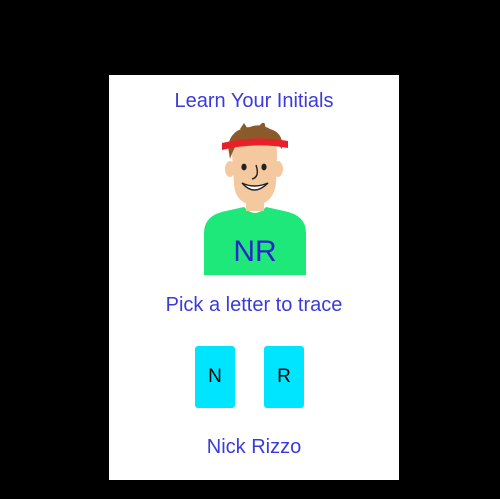 The height and width of the screenshot is (499, 500). I want to click on trace-prompt: Pick a letter to trace, so click(254, 305).